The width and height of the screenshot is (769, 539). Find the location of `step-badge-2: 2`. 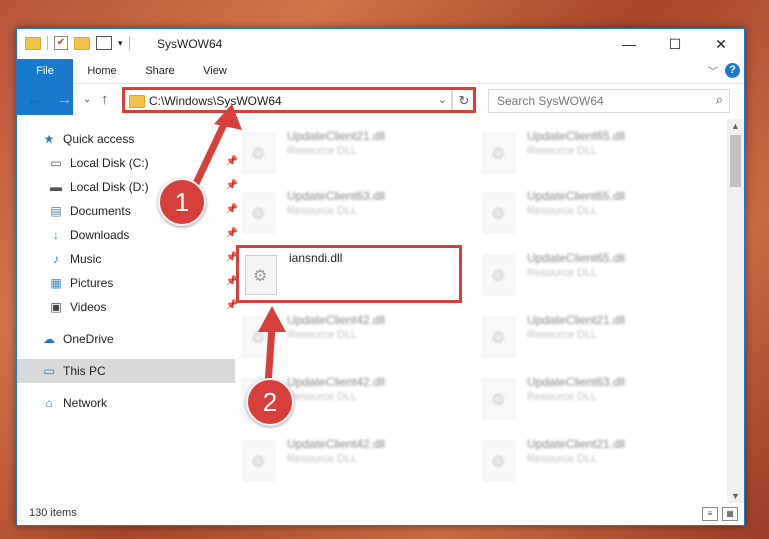

step-badge-2: 2 is located at coordinates (270, 402).